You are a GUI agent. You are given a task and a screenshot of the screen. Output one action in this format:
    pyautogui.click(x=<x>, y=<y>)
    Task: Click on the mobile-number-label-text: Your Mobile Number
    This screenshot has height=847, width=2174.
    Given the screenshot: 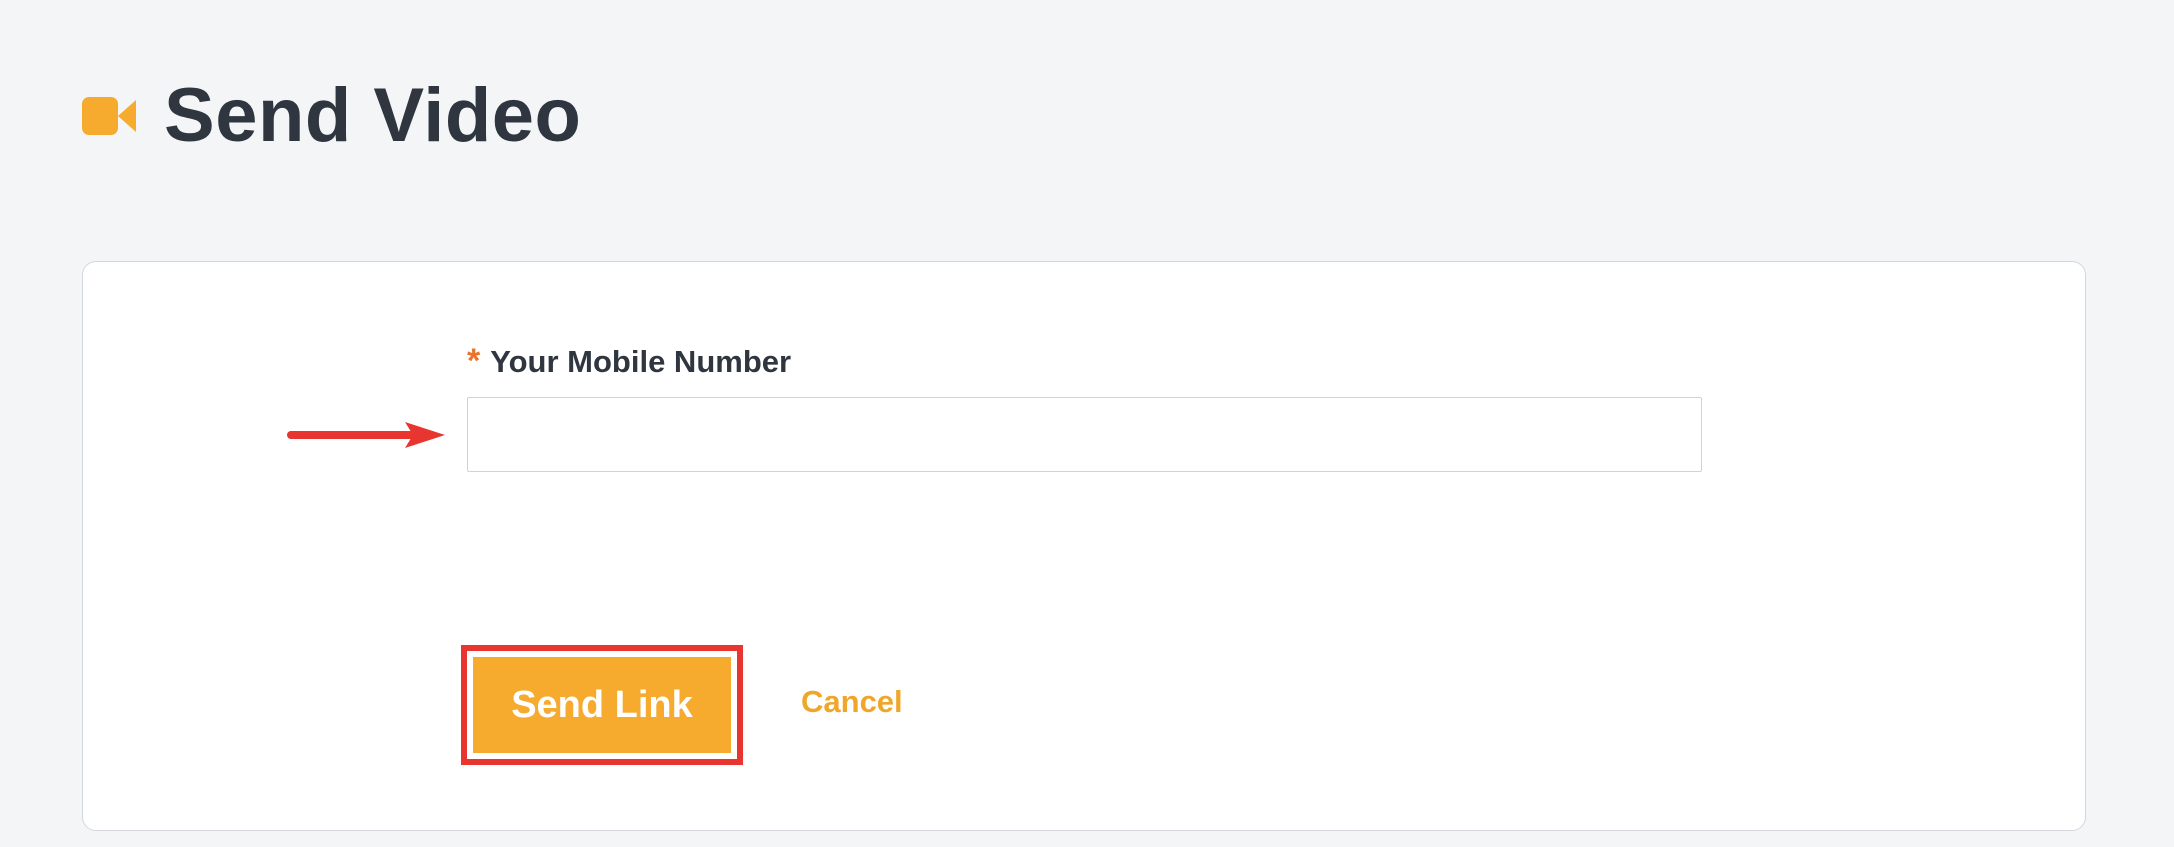 What is the action you would take?
    pyautogui.click(x=641, y=361)
    